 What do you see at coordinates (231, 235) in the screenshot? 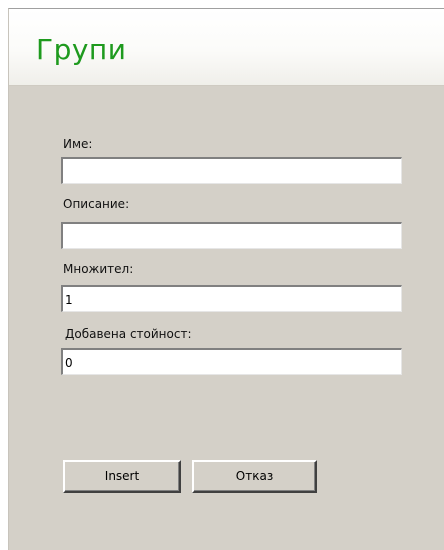
I see `description-input` at bounding box center [231, 235].